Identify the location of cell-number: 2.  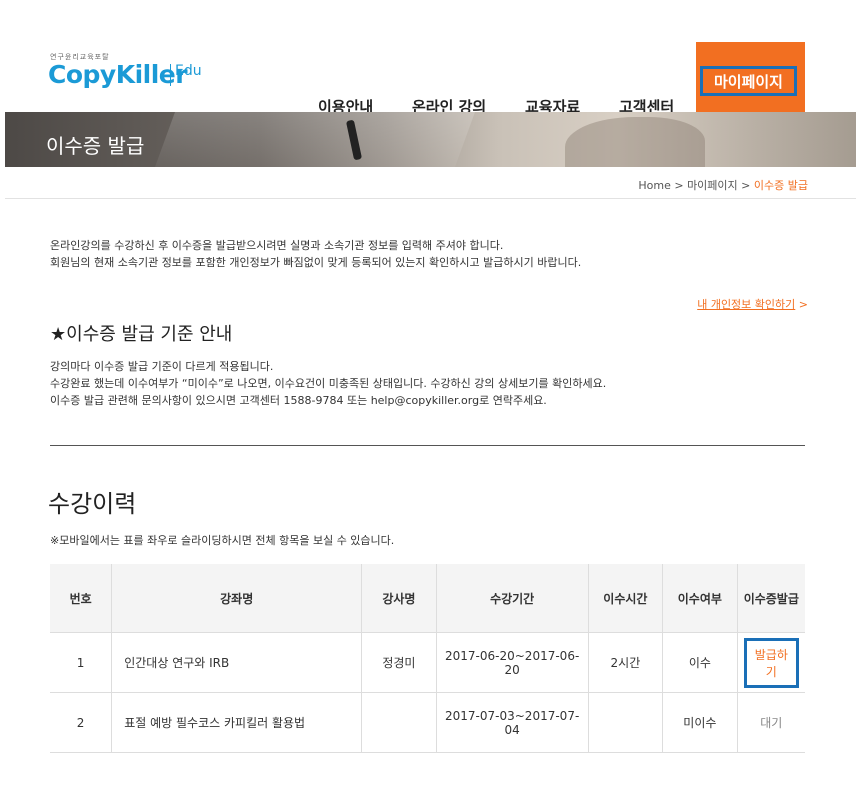
(81, 722).